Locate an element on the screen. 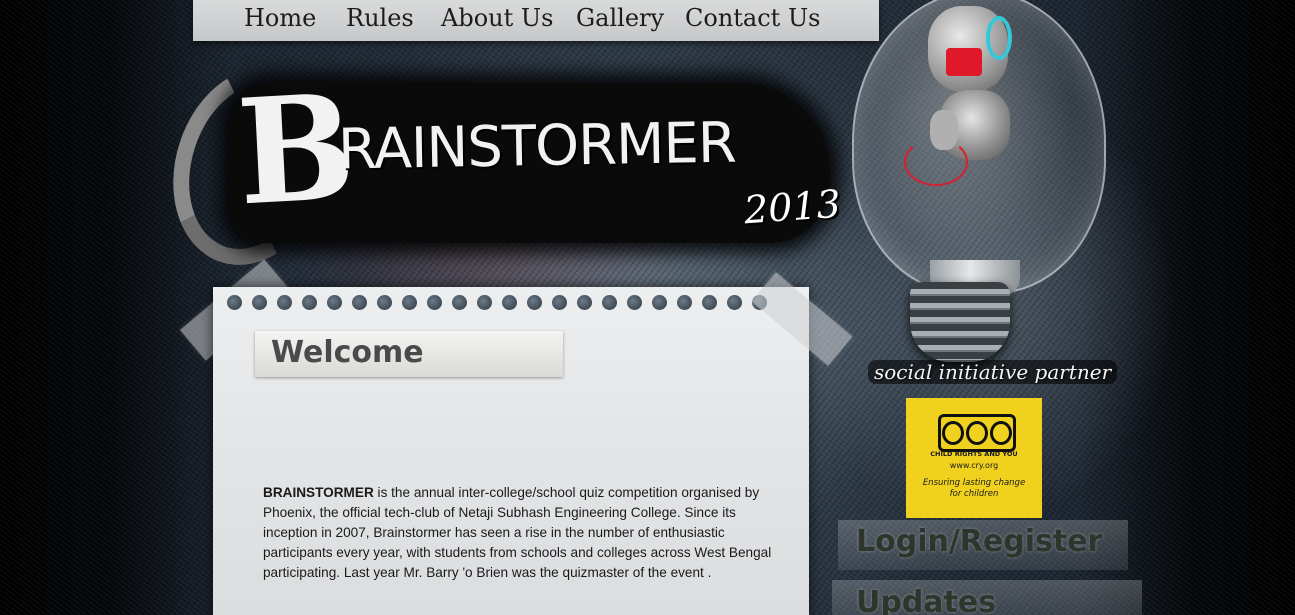 Image resolution: width=1295 pixels, height=615 pixels. robot-face is located at coordinates (964, 62).